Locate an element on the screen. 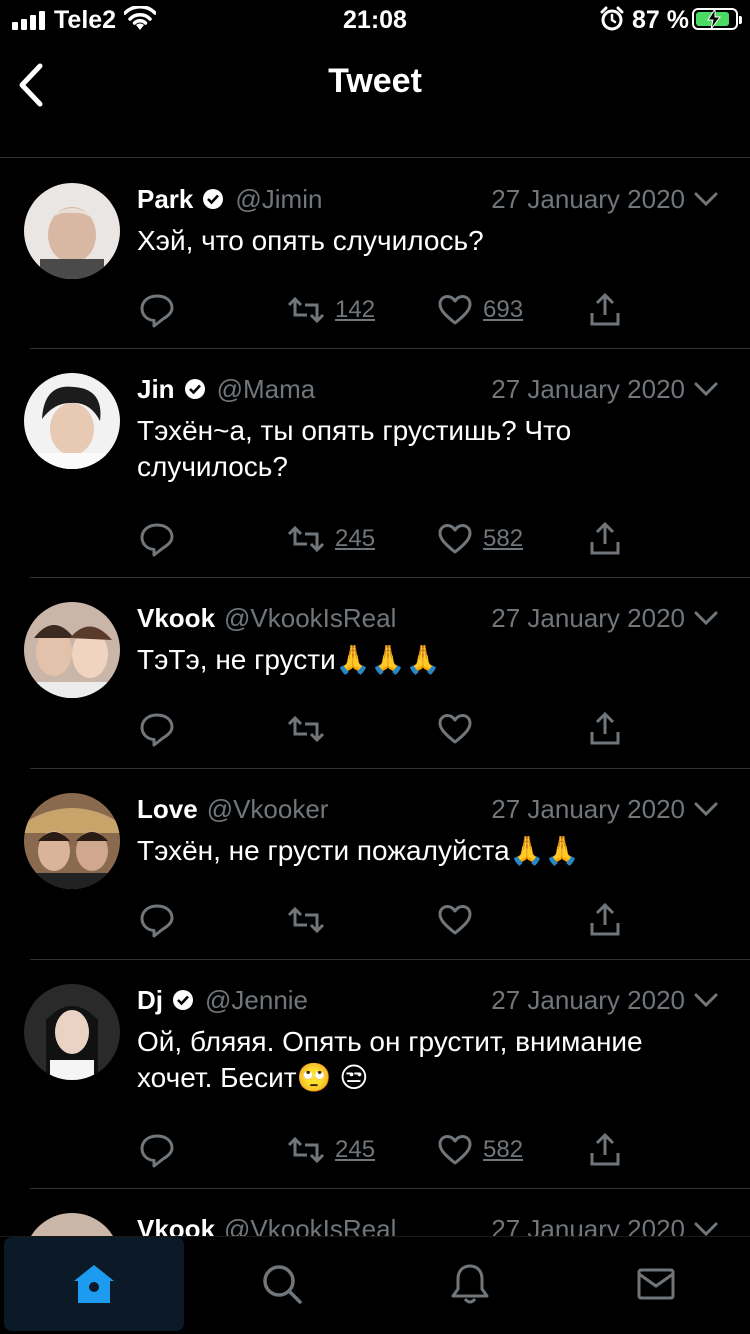 Image resolution: width=750 pixels, height=1334 pixels. top-nav: Tweet is located at coordinates (375, 99).